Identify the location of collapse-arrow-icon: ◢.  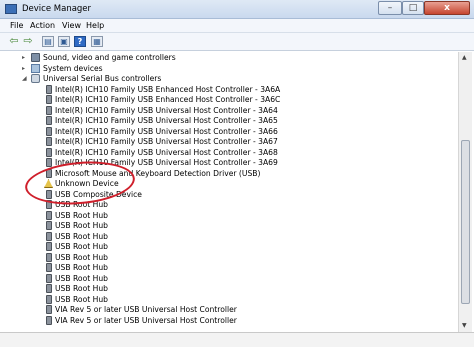
(25, 78).